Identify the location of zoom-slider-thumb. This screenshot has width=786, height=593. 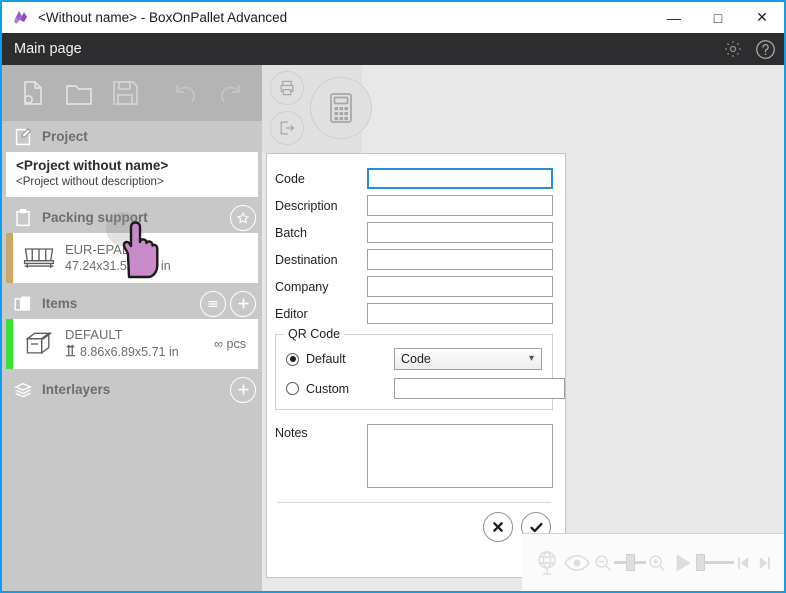
(630, 562).